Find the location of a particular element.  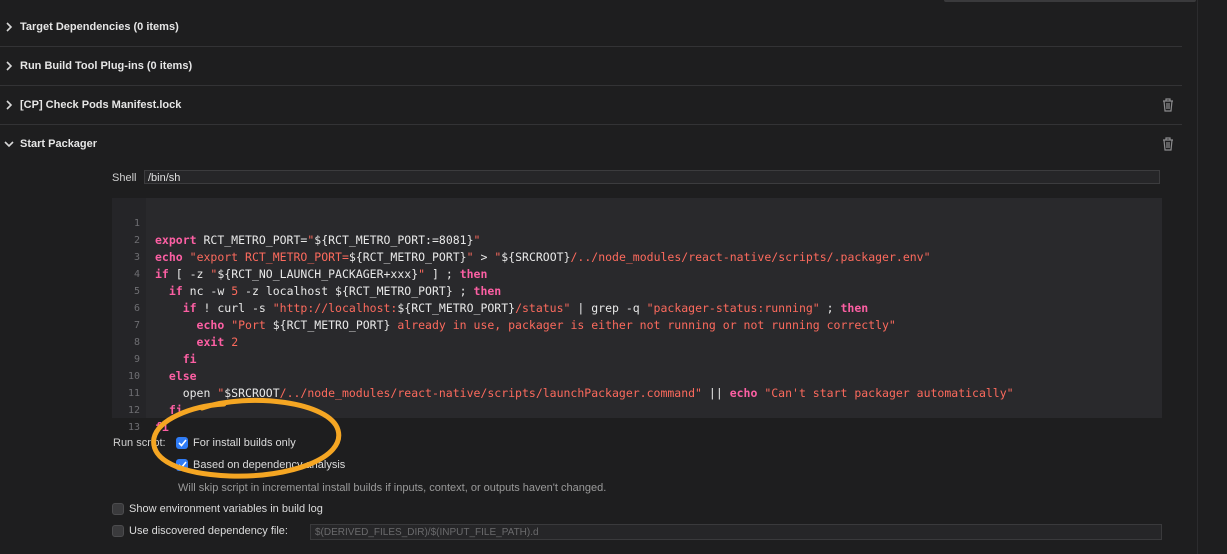

shell-label: Shell is located at coordinates (124, 178).